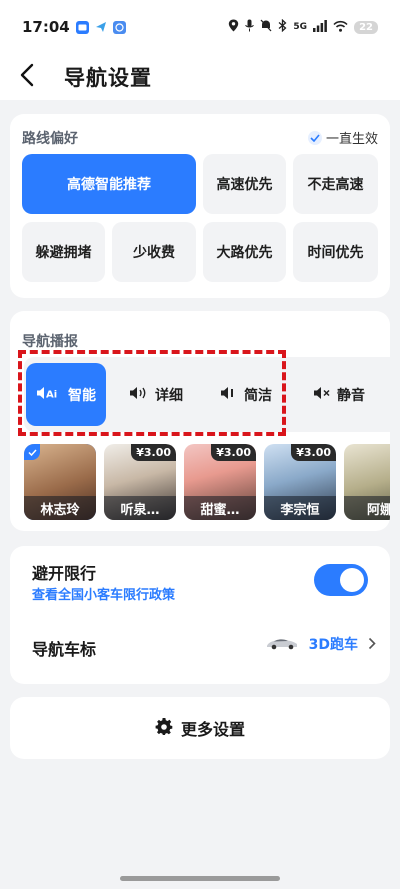 Image resolution: width=400 pixels, height=889 pixels. I want to click on voice-package-item: ¥3.00 李宗恒, so click(300, 482).